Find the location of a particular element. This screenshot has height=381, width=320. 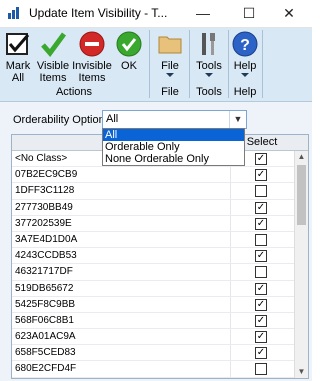

option-none-orderable-only: None Orderable Only is located at coordinates (173, 159).